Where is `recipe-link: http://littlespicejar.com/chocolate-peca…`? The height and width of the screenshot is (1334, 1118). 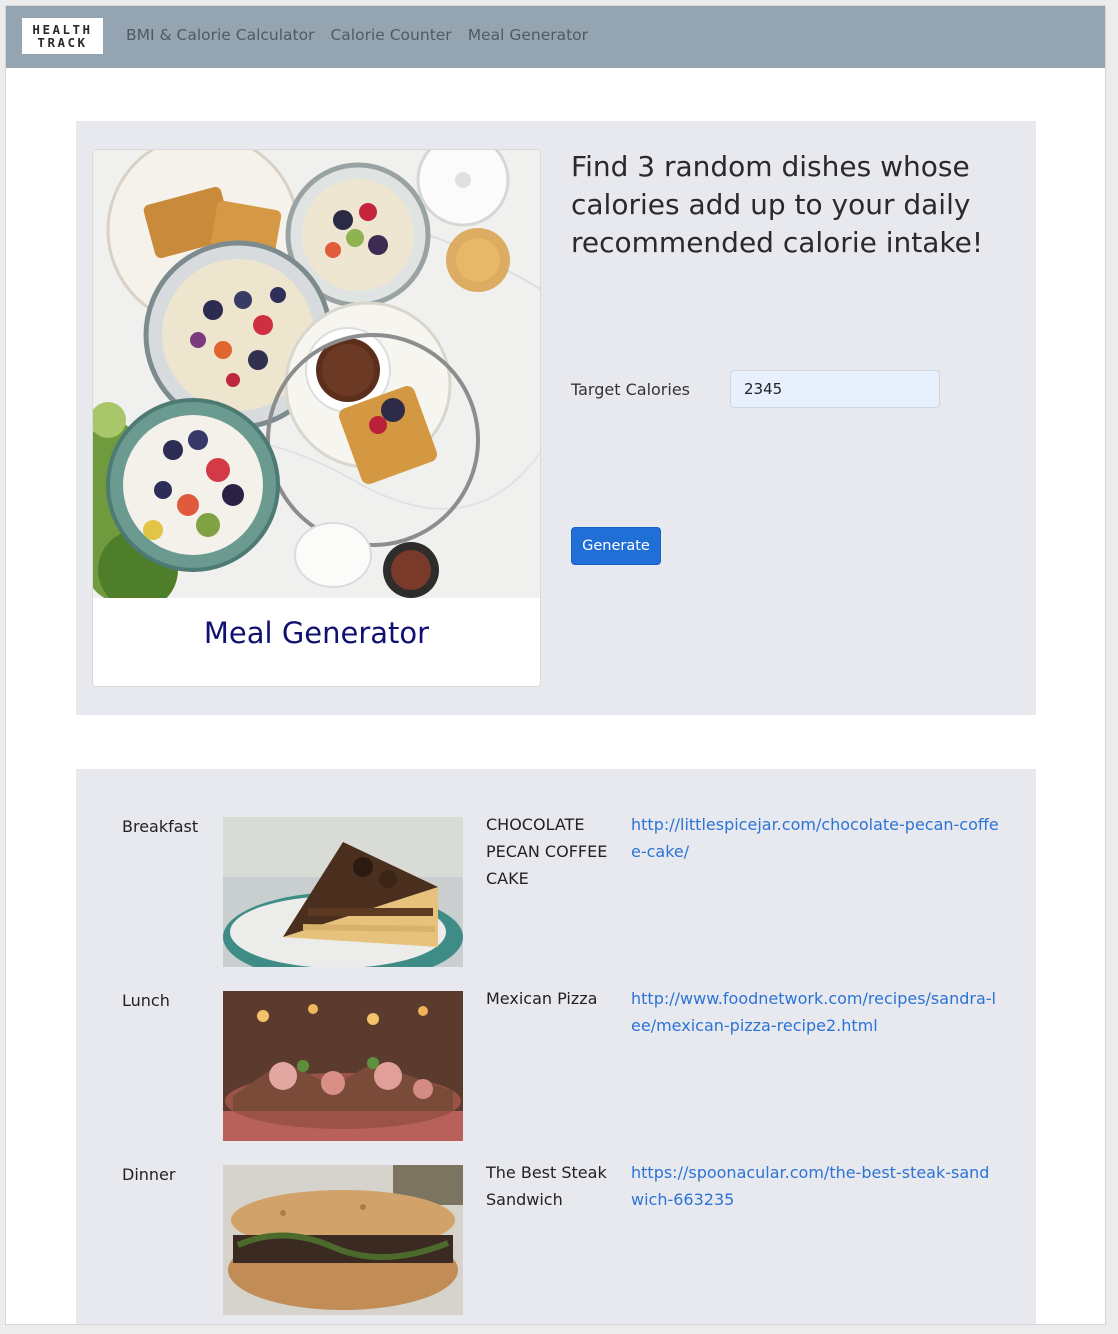 recipe-link: http://littlespicejar.com/chocolate-peca… is located at coordinates (816, 838).